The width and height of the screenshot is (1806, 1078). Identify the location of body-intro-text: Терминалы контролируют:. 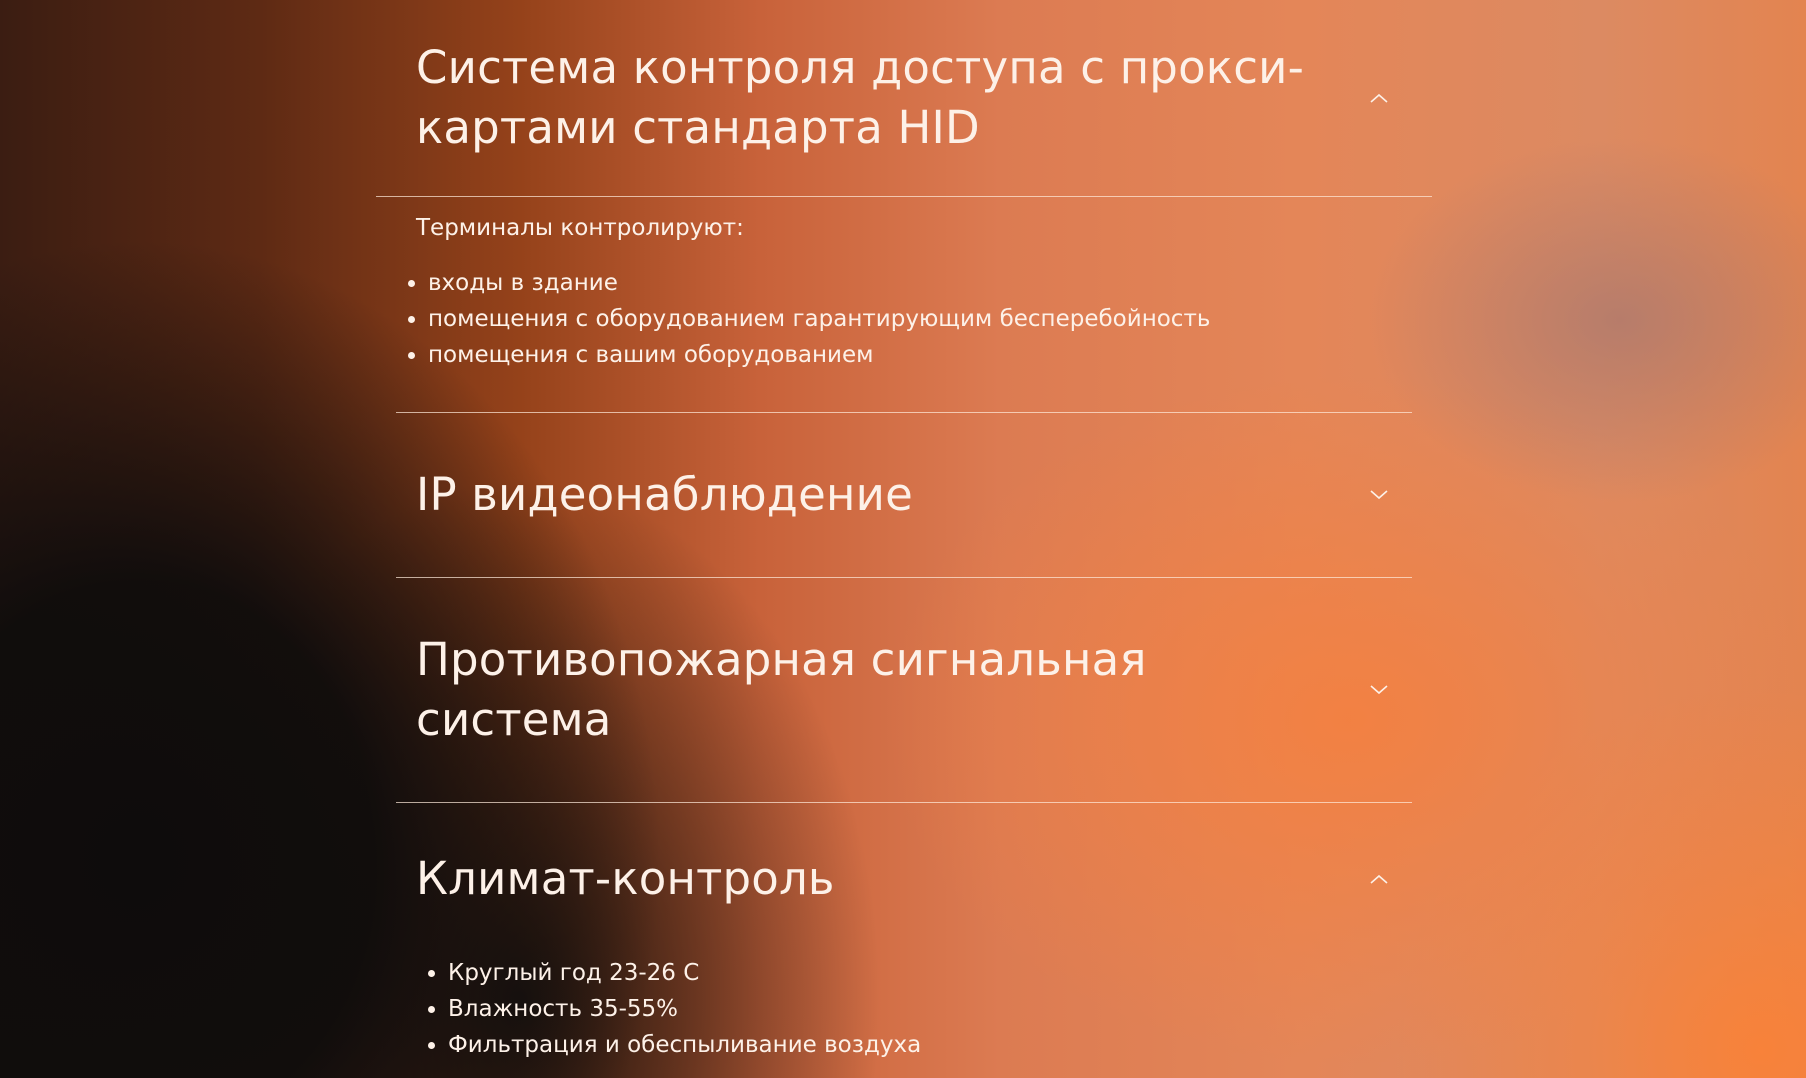
(580, 228).